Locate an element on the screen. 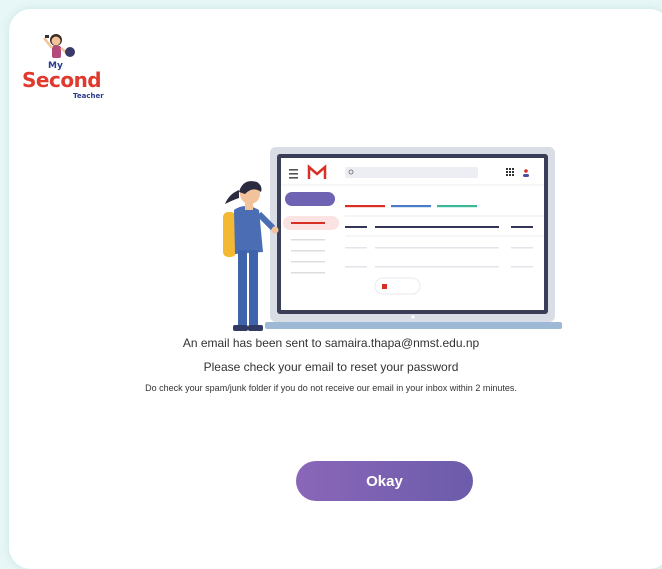 This screenshot has height=569, width=662. mail-search-bar is located at coordinates (411, 172).